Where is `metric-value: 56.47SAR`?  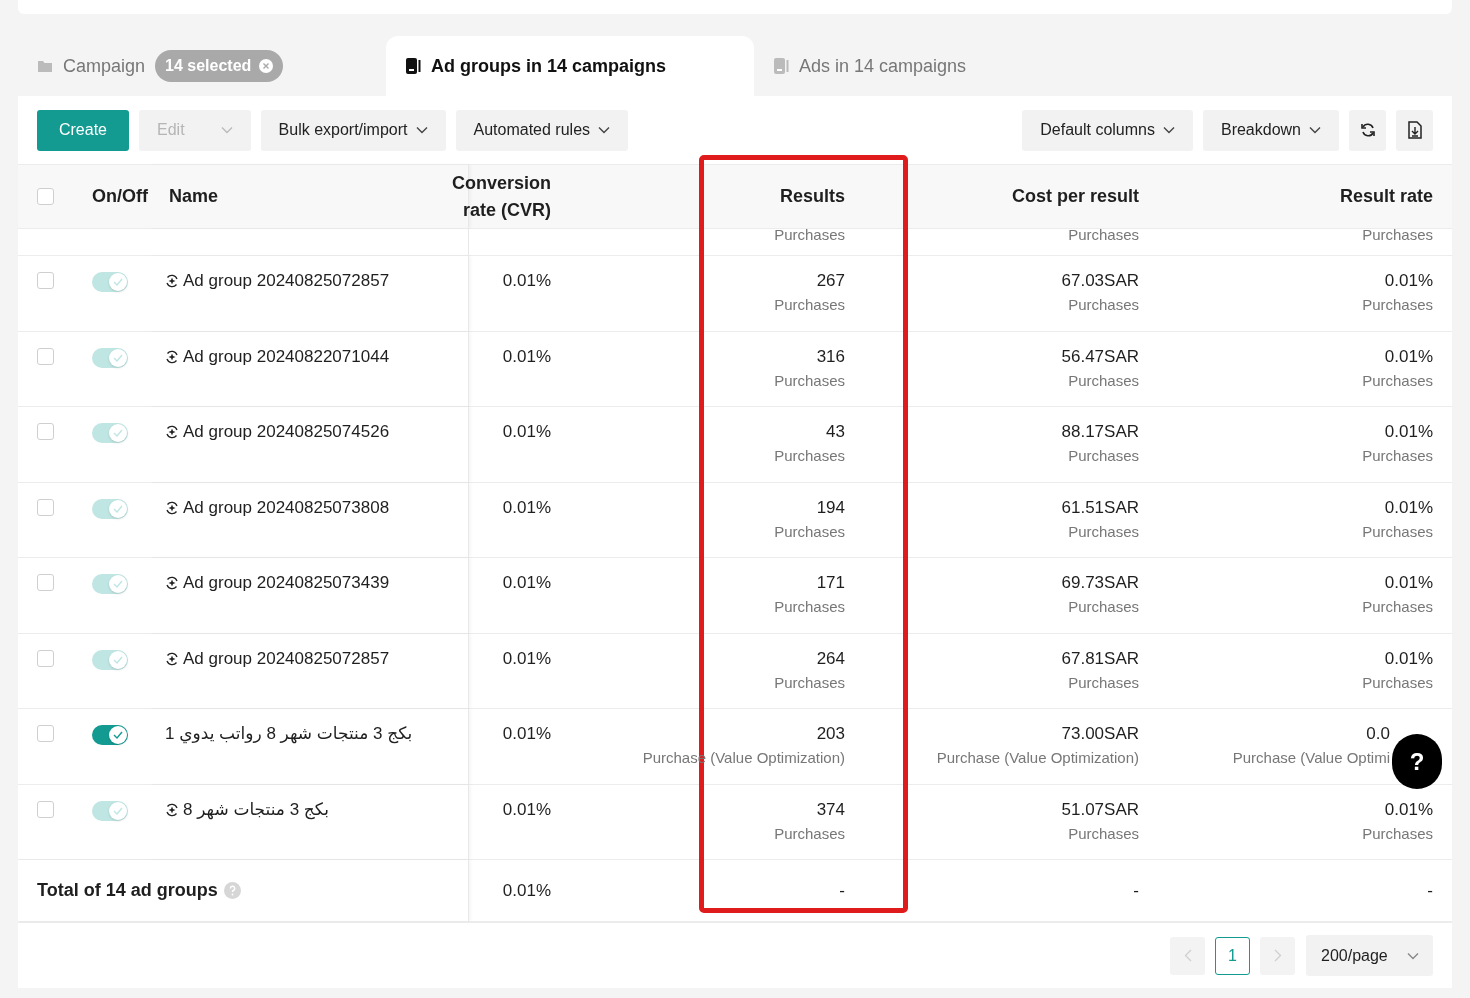
metric-value: 56.47SAR is located at coordinates (1100, 356).